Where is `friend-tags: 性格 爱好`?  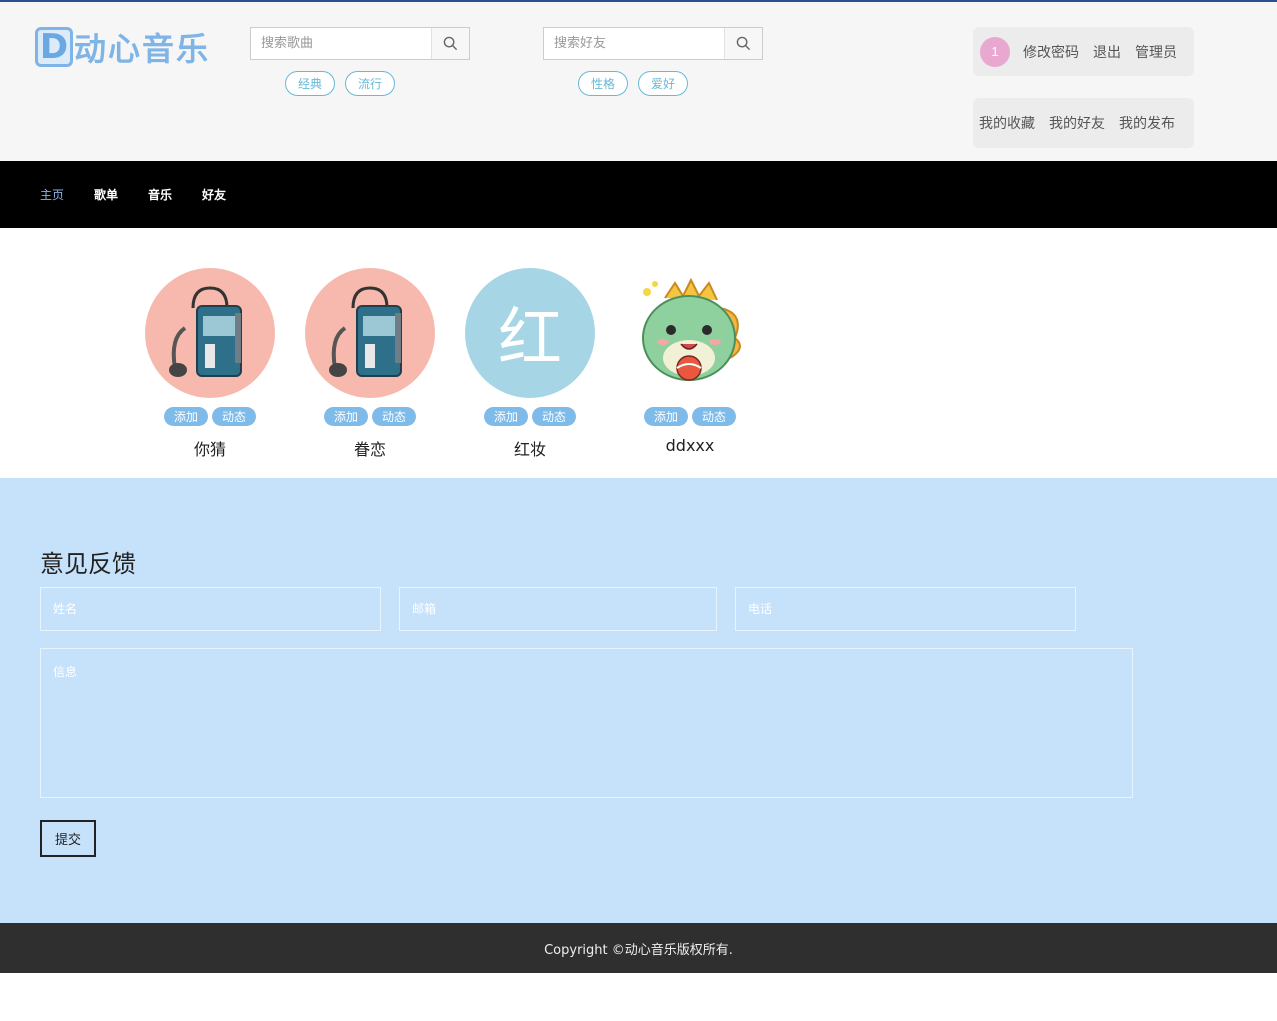 friend-tags: 性格 爱好 is located at coordinates (633, 83).